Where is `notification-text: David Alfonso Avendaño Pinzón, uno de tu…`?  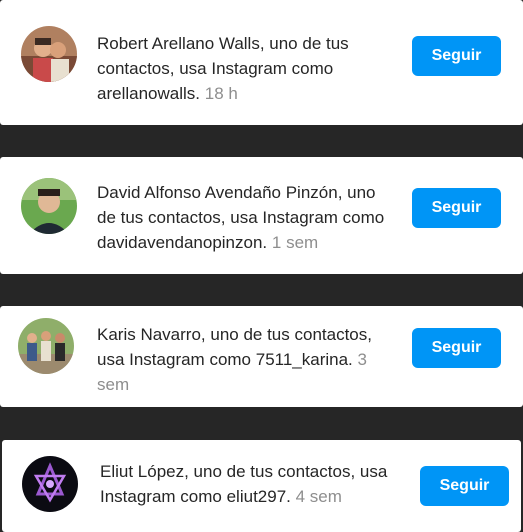
notification-text: David Alfonso Avendaño Pinzón, uno de tu… is located at coordinates (241, 217).